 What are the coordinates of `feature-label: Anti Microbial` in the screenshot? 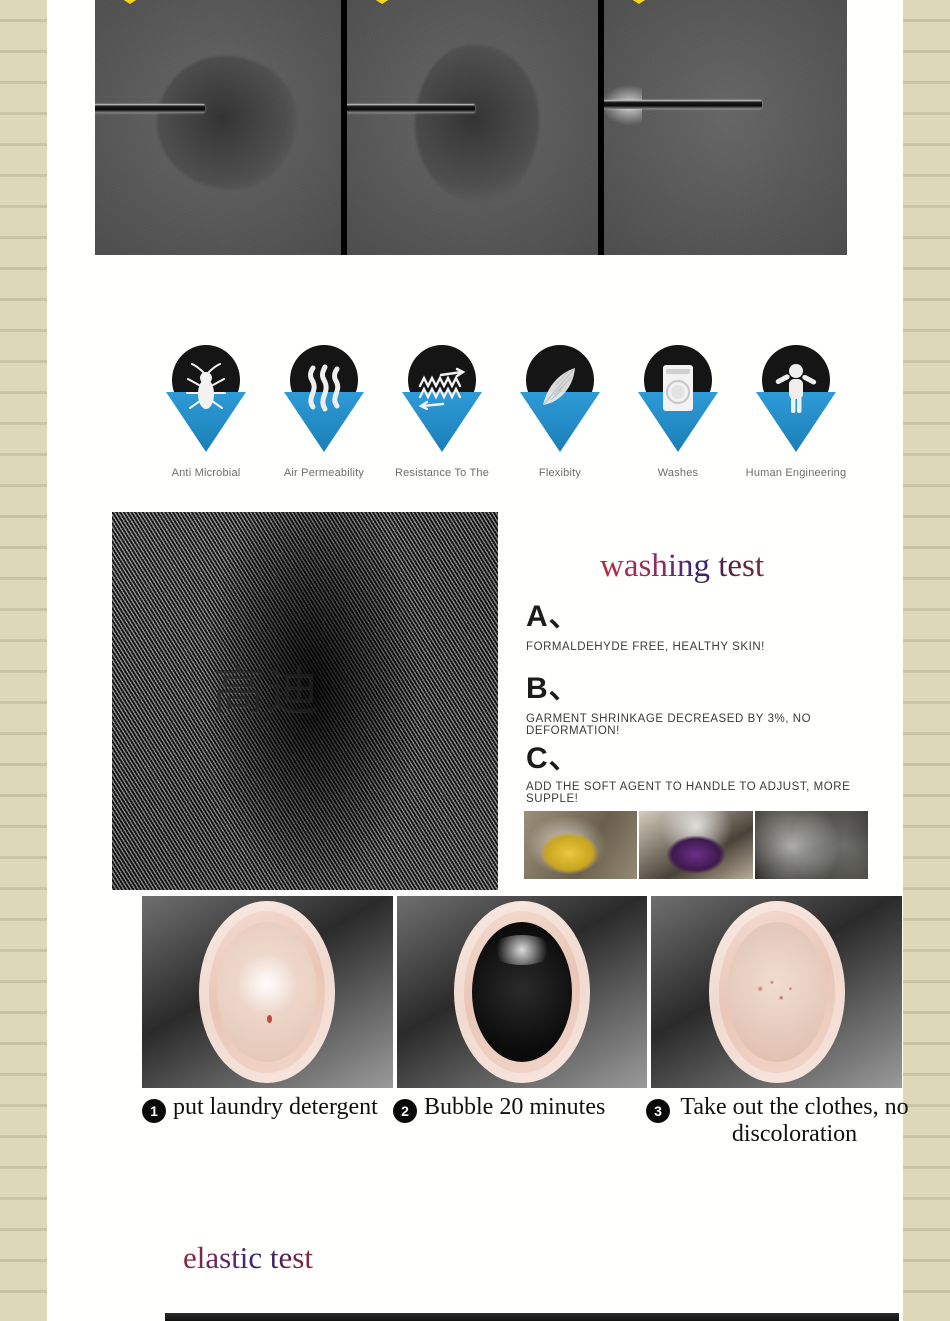 It's located at (206, 473).